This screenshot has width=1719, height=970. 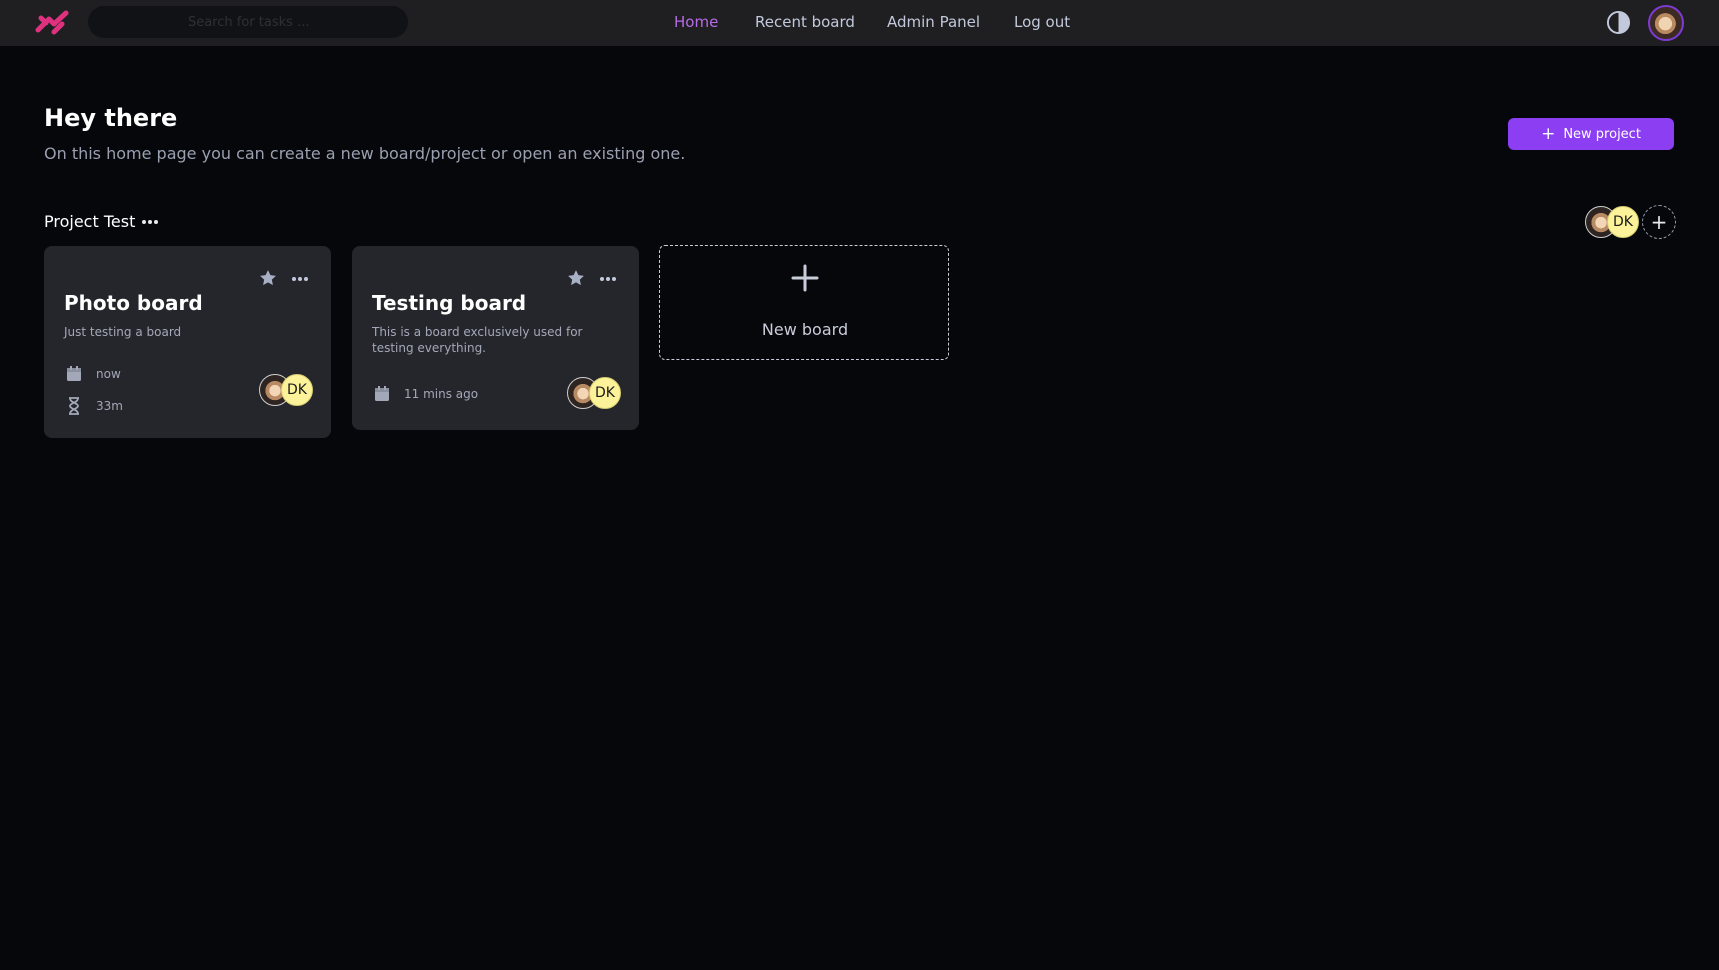 I want to click on board-description: Just testing a board, so click(x=123, y=332).